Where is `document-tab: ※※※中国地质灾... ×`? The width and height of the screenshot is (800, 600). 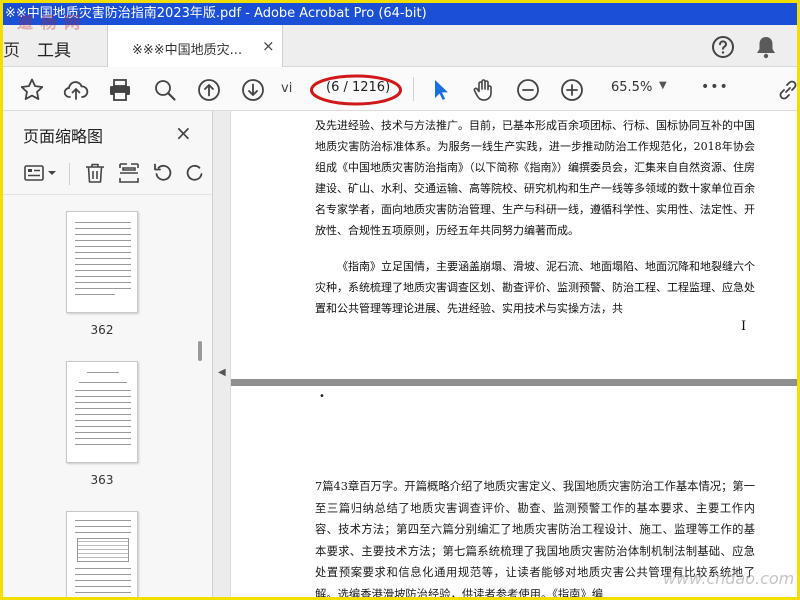
document-tab: ※※※中国地质灾... × is located at coordinates (195, 46).